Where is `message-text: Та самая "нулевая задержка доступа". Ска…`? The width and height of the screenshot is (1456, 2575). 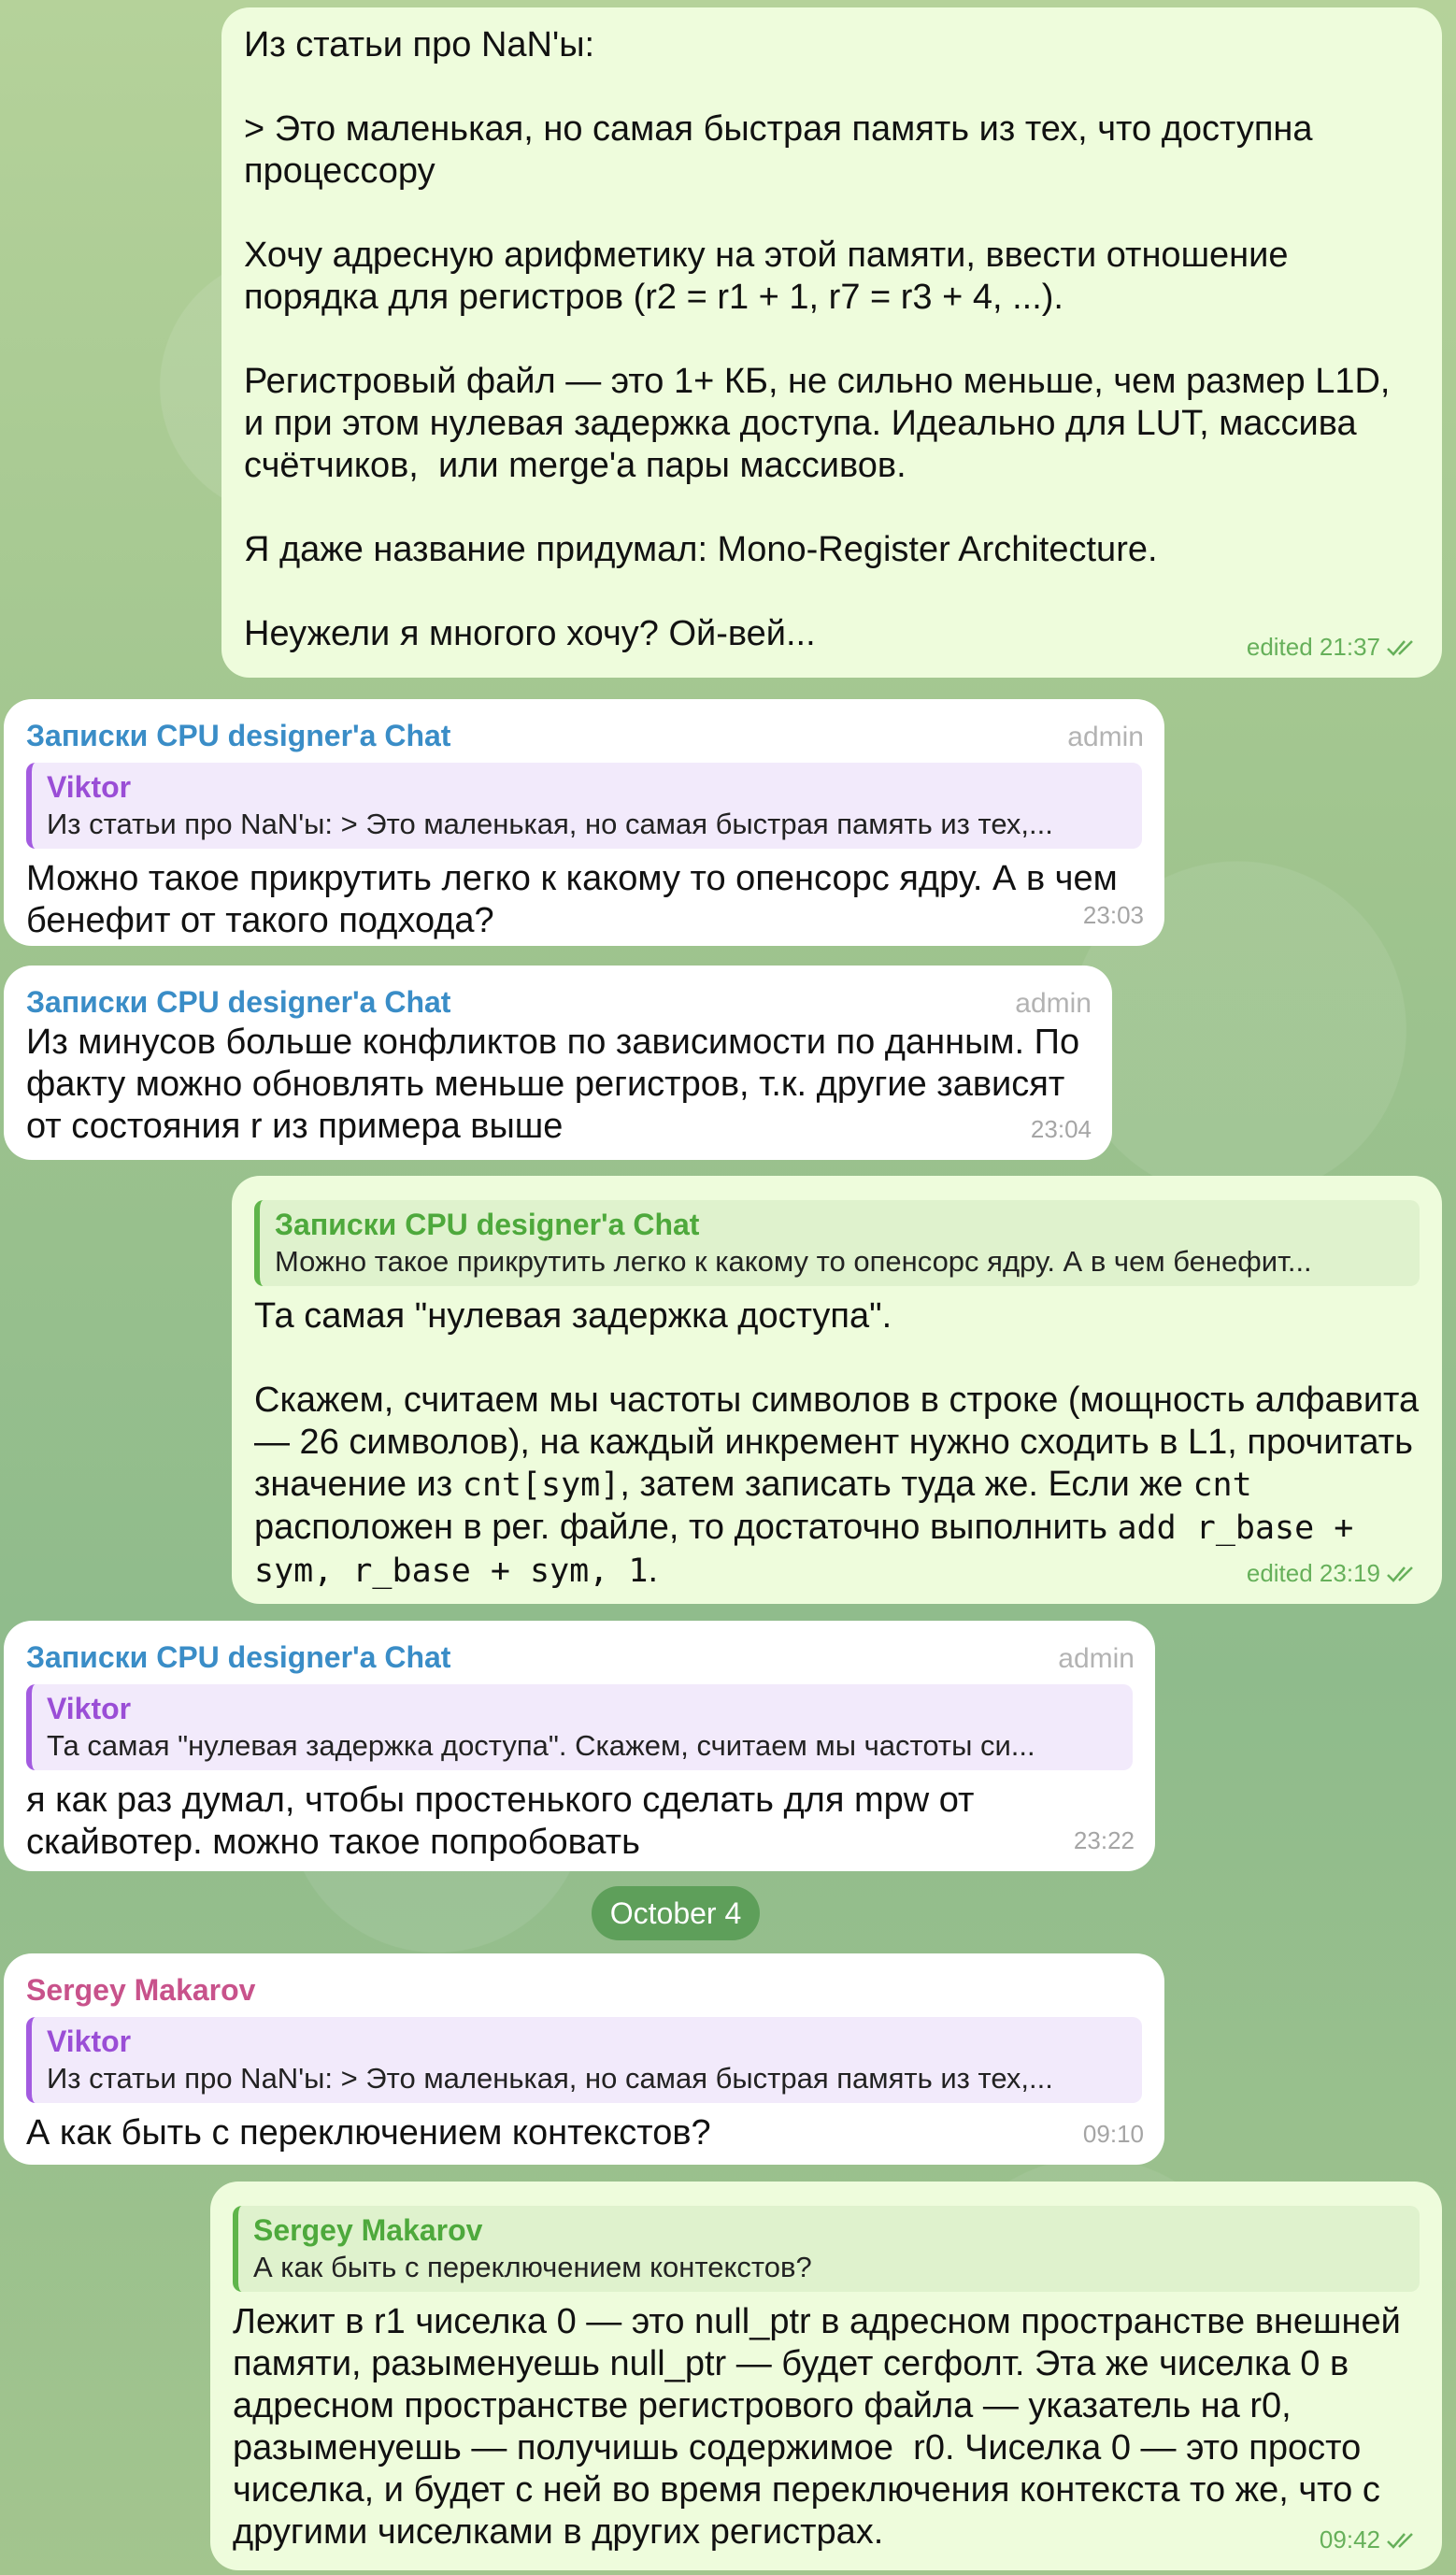 message-text: Та самая "нулевая задержка доступа". Ска… is located at coordinates (837, 1444).